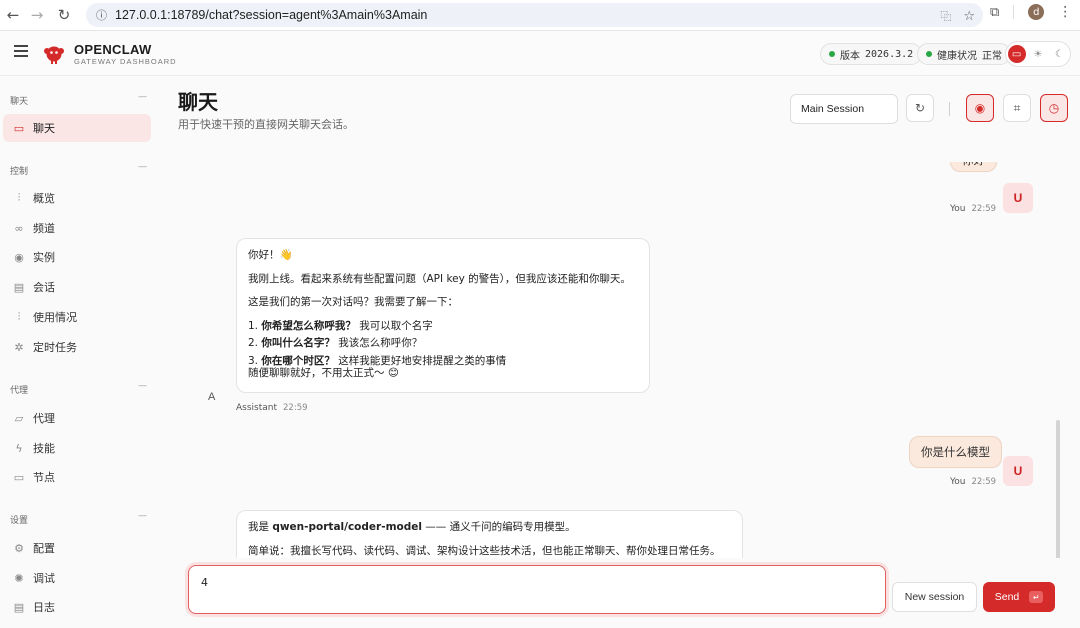 The image size is (1080, 628). What do you see at coordinates (19, 347) in the screenshot?
I see `spark-icon: ✲` at bounding box center [19, 347].